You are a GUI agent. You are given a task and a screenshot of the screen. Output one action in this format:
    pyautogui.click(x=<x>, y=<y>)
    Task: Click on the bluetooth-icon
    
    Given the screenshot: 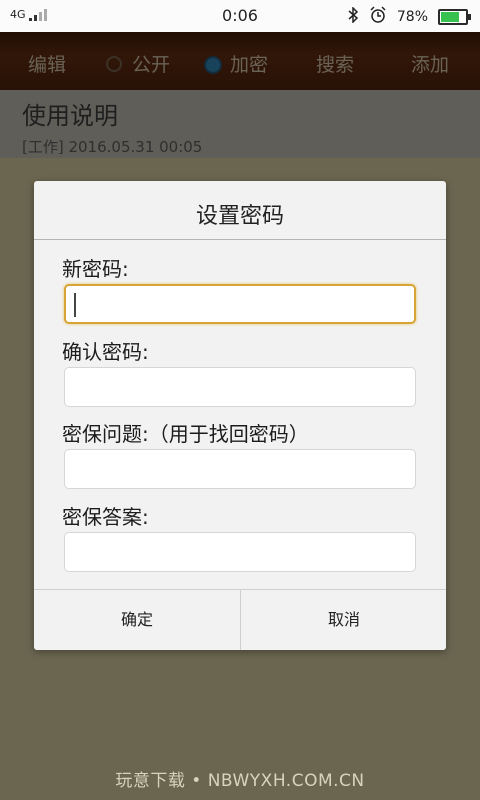 What is the action you would take?
    pyautogui.click(x=353, y=16)
    